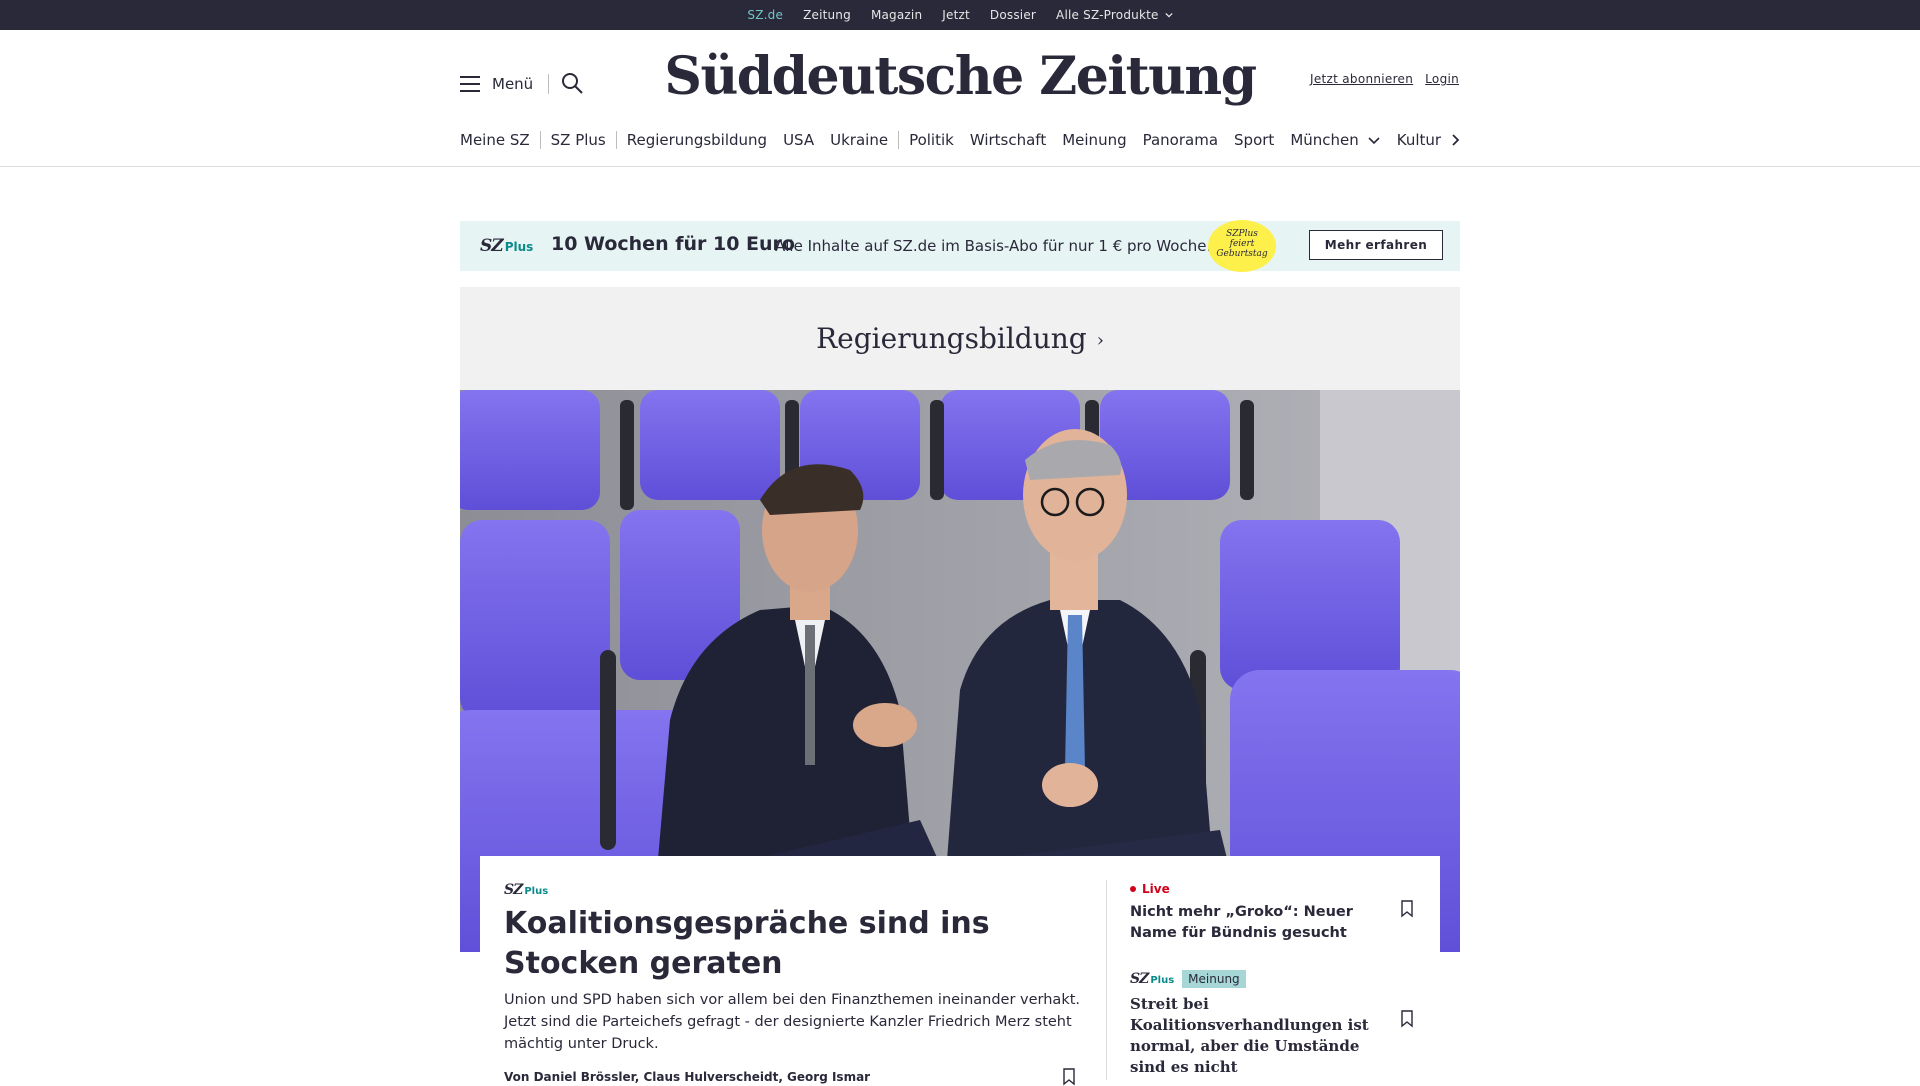 Image resolution: width=1920 pixels, height=1086 pixels. I want to click on nav-item-politik: Politik, so click(931, 140).